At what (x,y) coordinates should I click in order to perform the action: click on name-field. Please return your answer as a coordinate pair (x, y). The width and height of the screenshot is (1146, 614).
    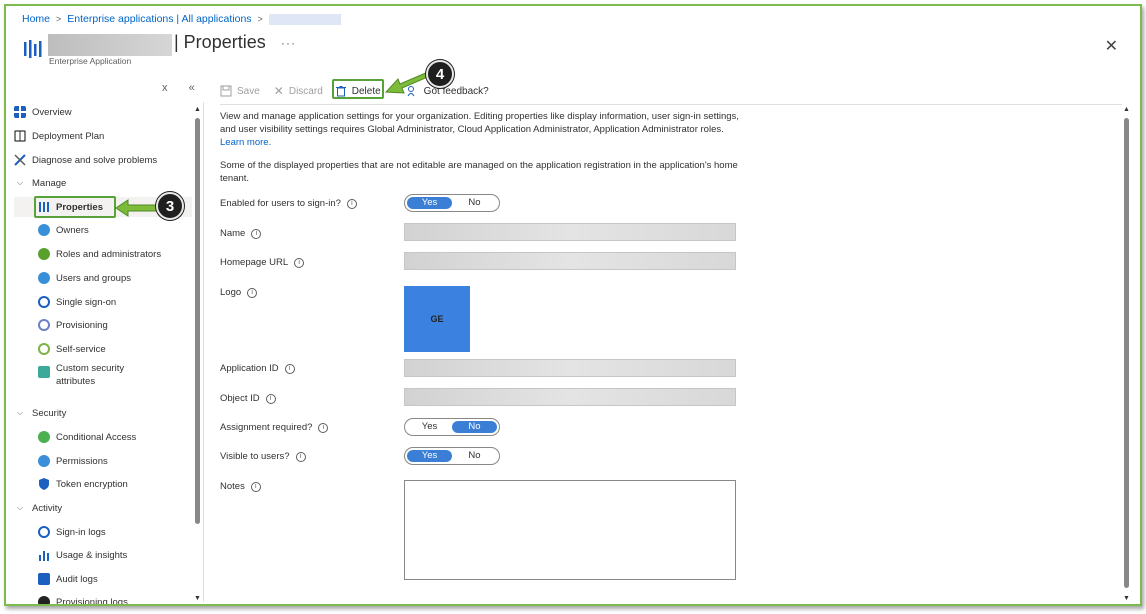
    Looking at the image, I should click on (570, 232).